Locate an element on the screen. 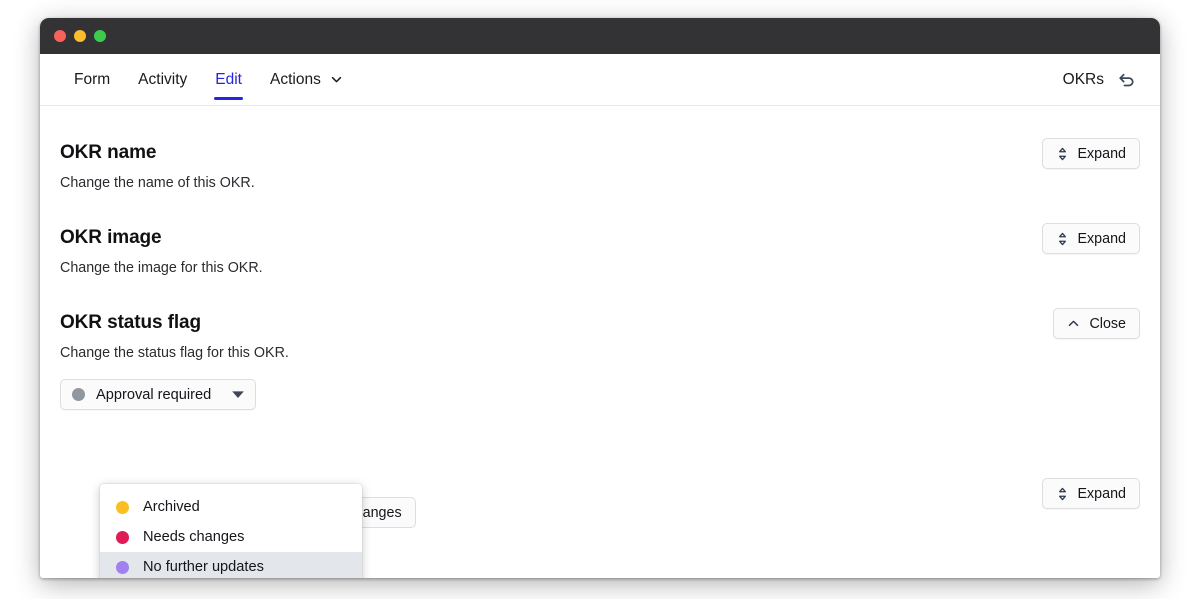 The width and height of the screenshot is (1200, 599). dropdown-option-needs-changes: Needs changes is located at coordinates (231, 537).